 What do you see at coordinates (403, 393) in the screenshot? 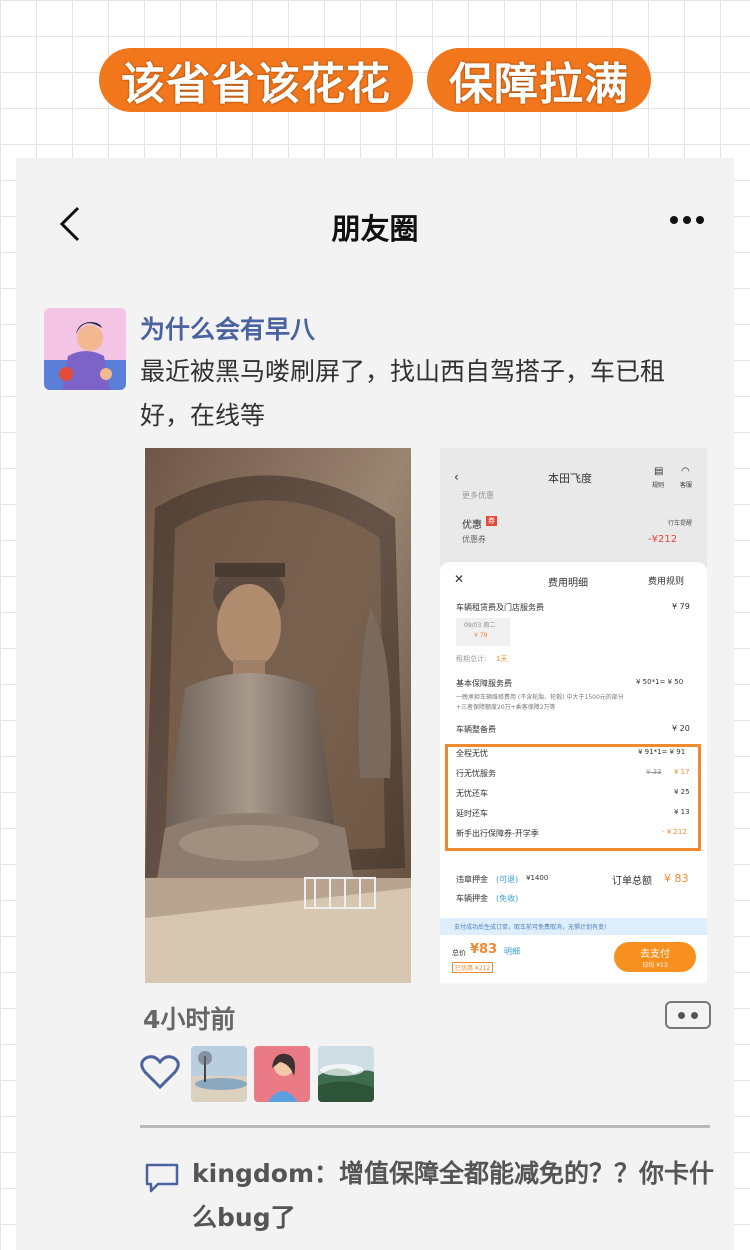
I see `post-text: 最近被黑马喽刷屏了，找山西自驾搭子，车已租好，在线等` at bounding box center [403, 393].